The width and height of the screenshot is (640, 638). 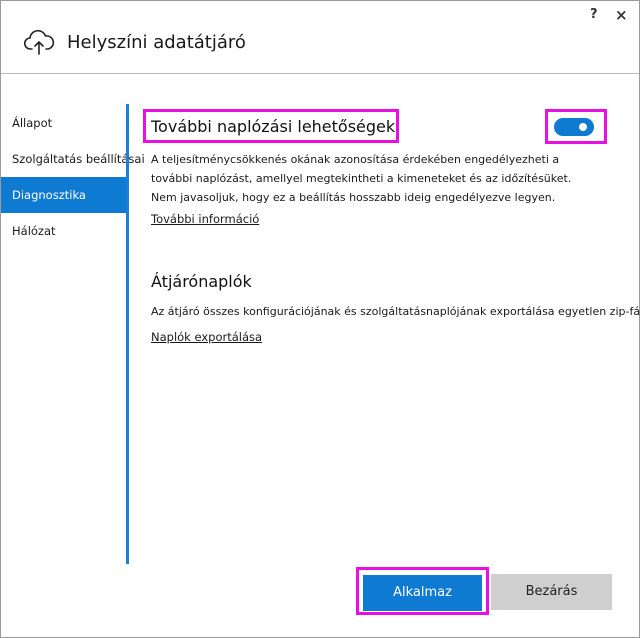 I want to click on close-window-button: ×, so click(x=621, y=15).